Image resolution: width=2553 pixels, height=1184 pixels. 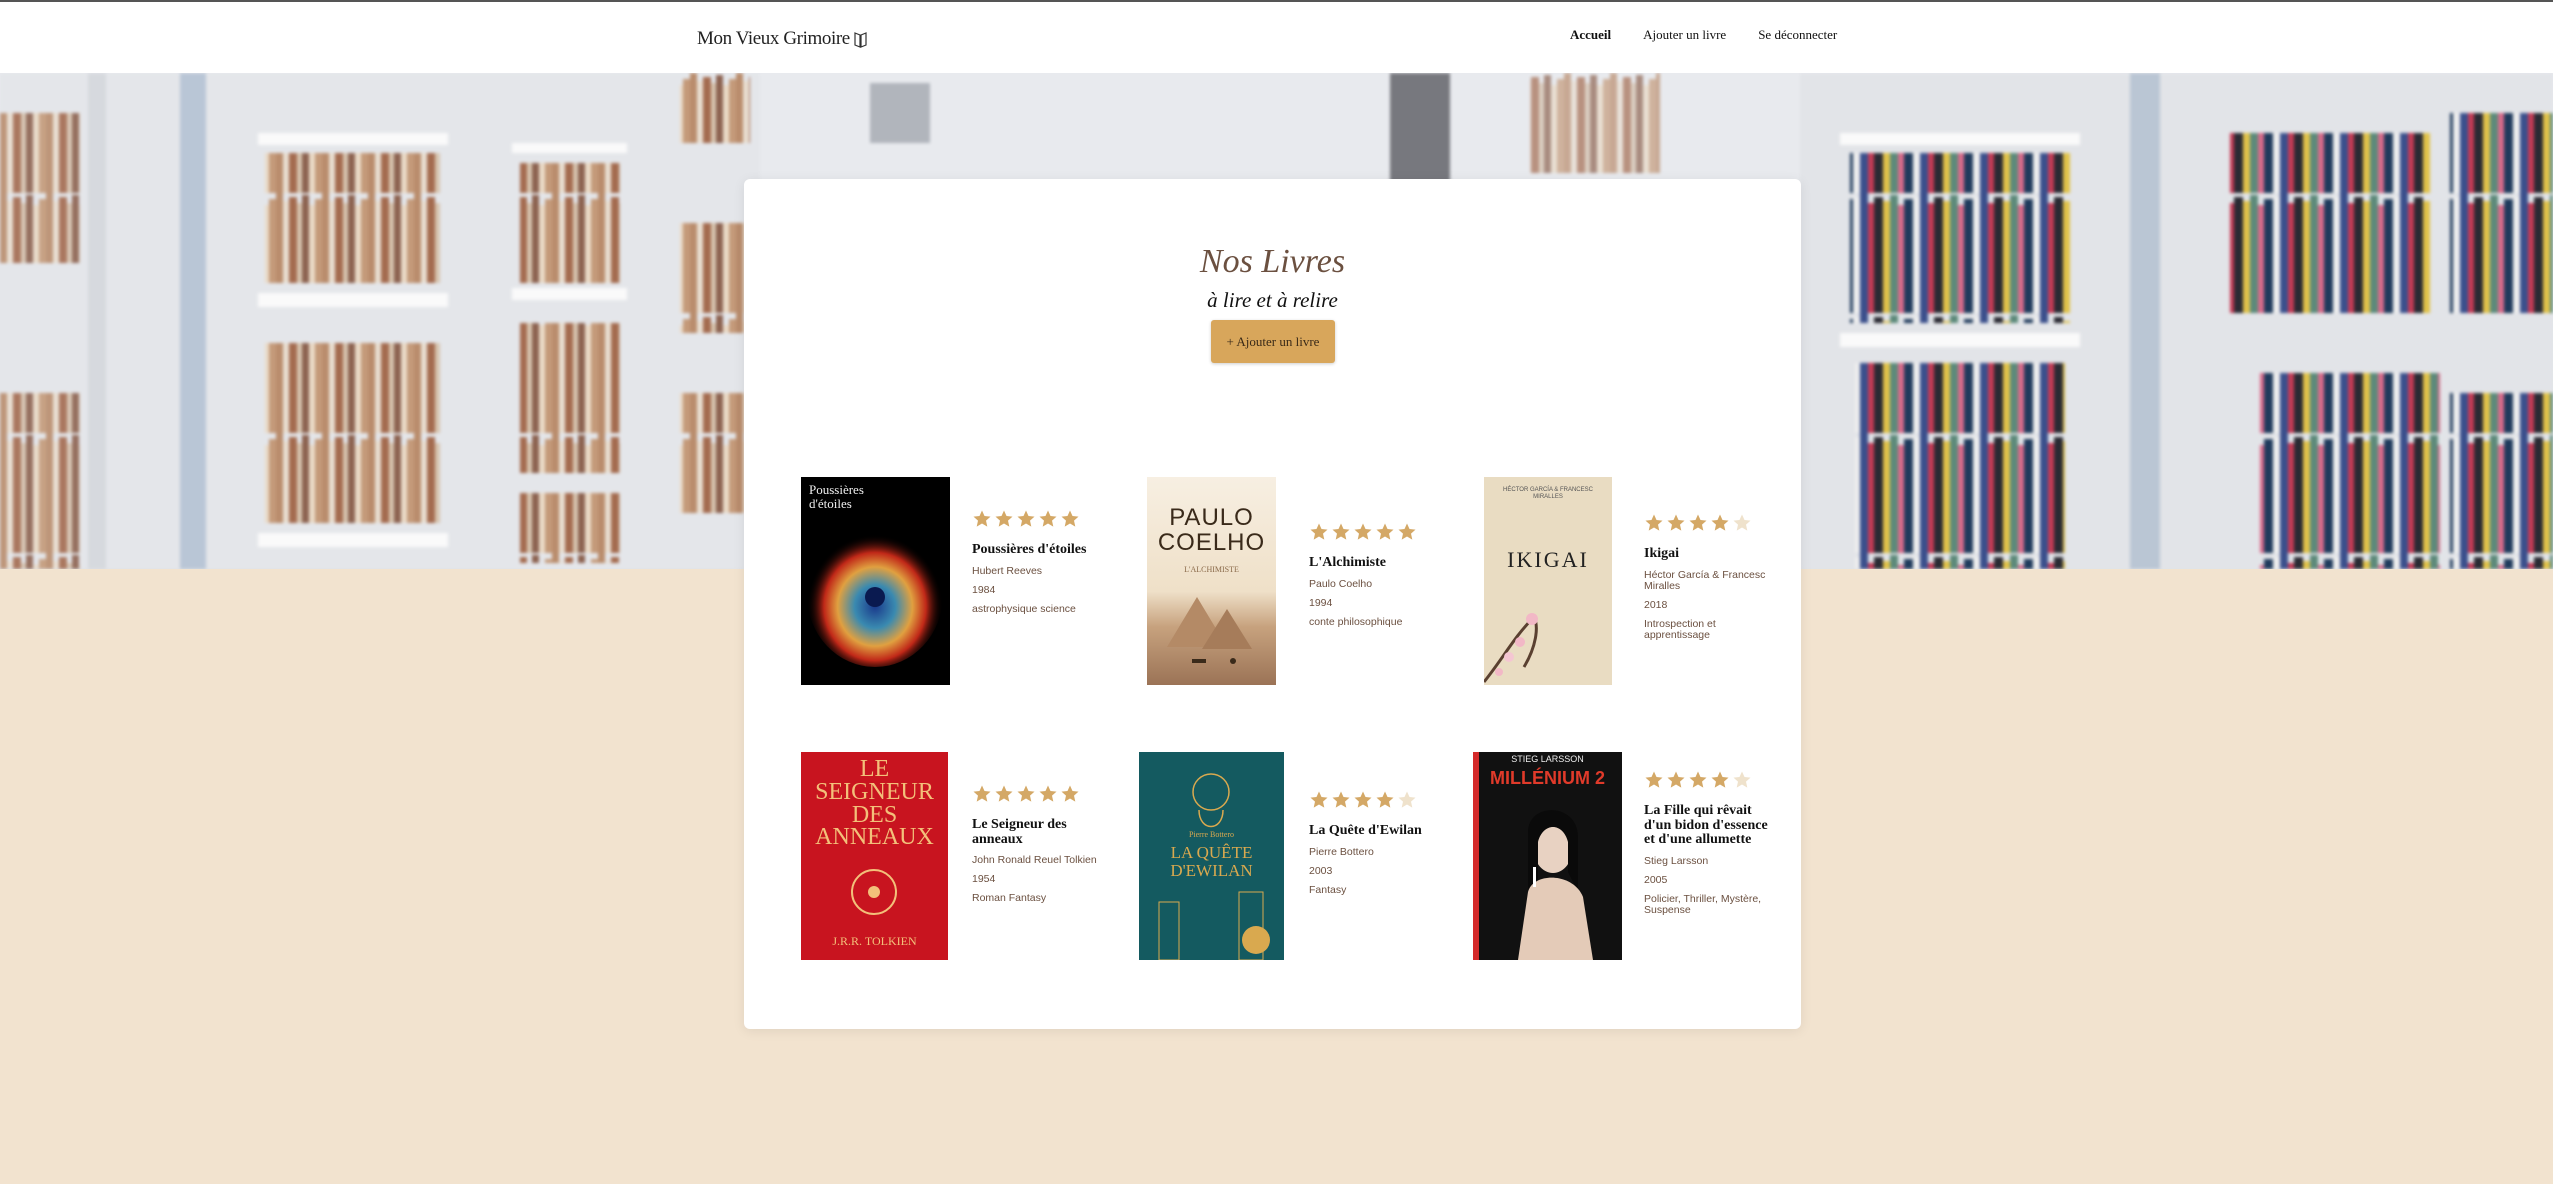 What do you see at coordinates (1272, 261) in the screenshot?
I see `page-title: Nos Livres` at bounding box center [1272, 261].